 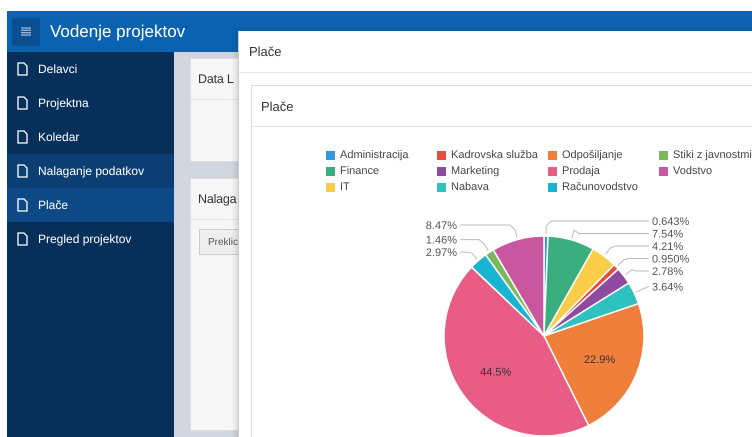 What do you see at coordinates (441, 253) in the screenshot?
I see `slice-label: 2.97%` at bounding box center [441, 253].